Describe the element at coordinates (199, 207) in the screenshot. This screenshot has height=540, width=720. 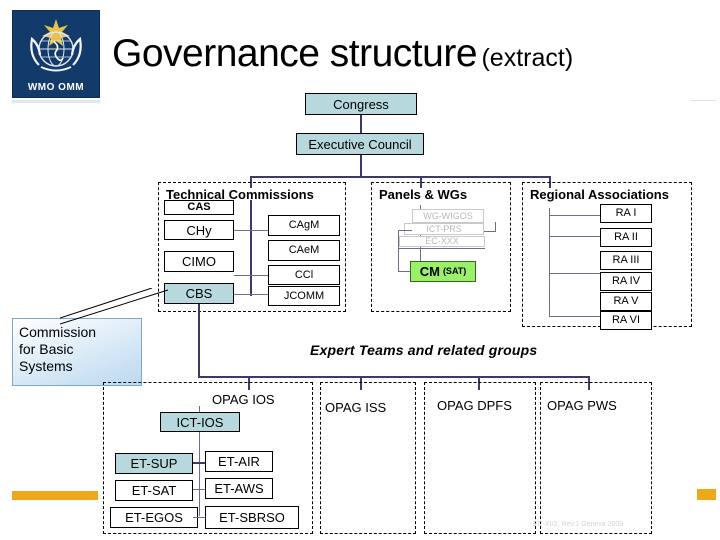
I see `commission-cas-box: CAS` at that location.